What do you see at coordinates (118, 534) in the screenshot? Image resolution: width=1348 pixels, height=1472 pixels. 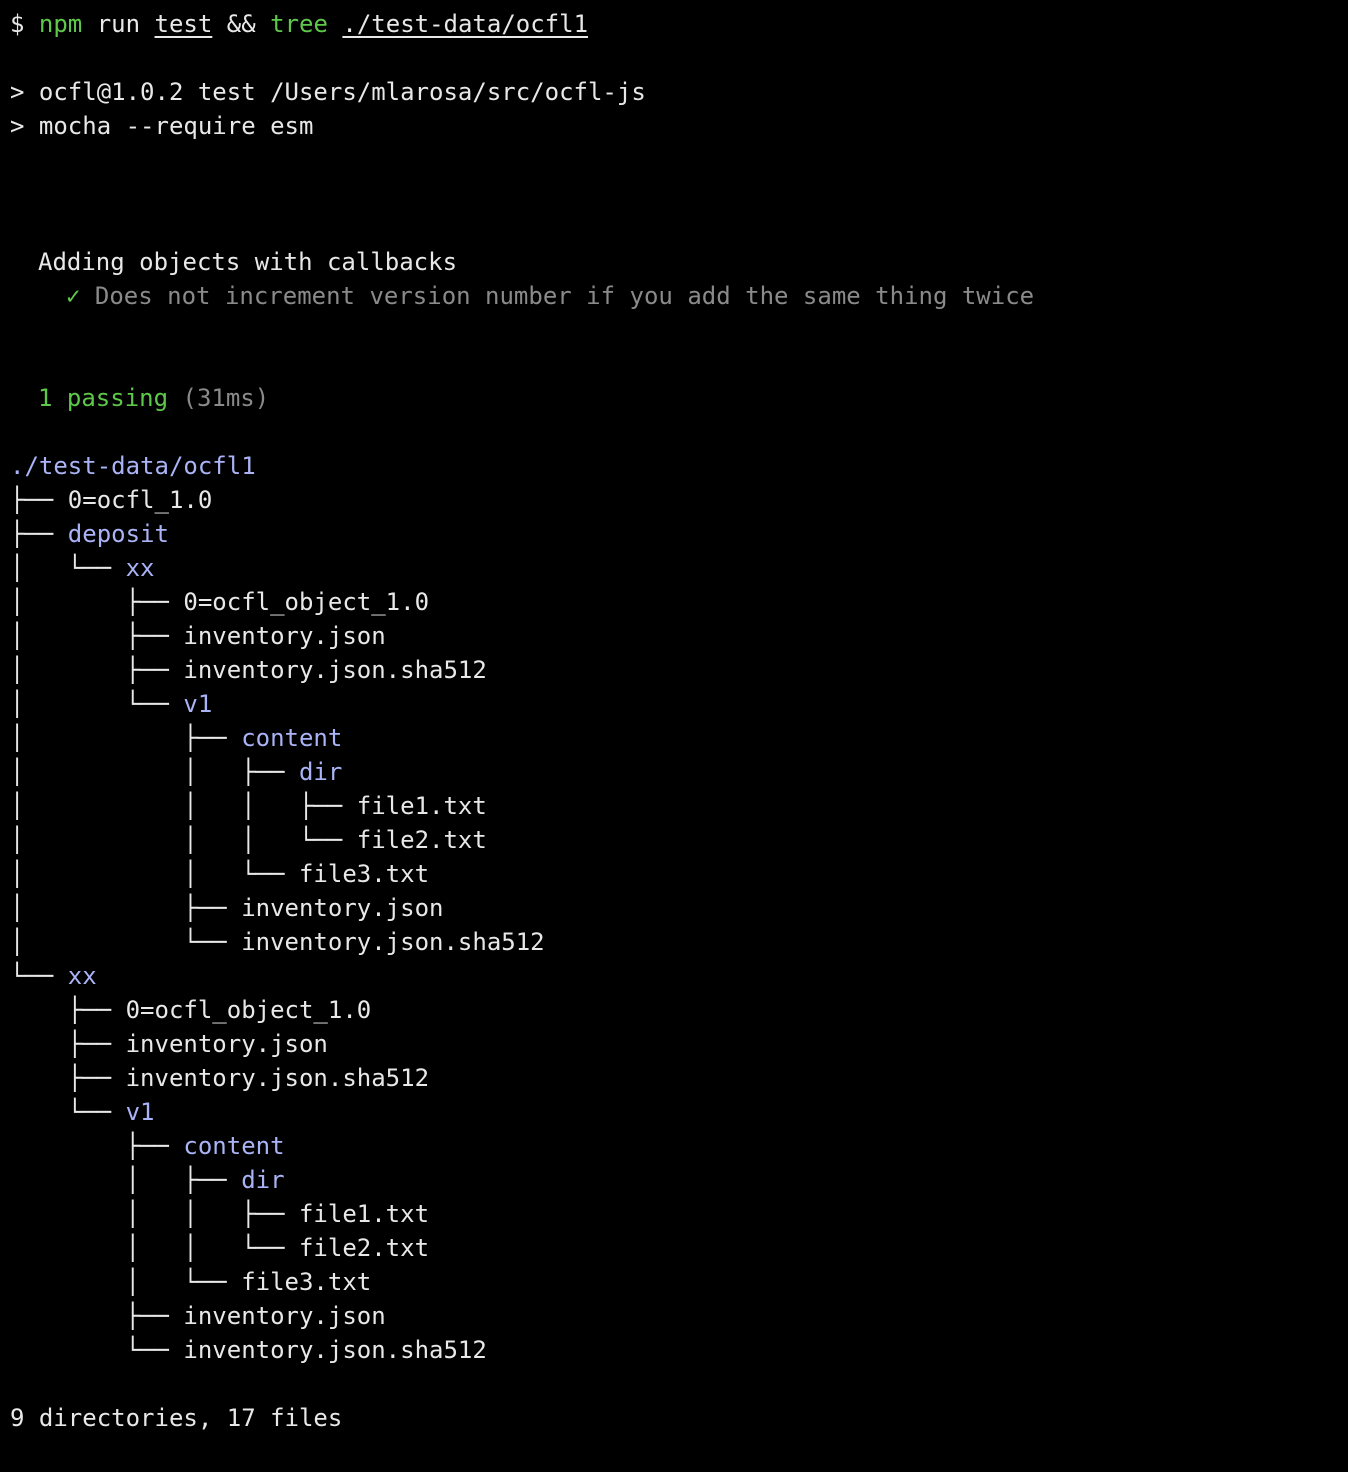 I see `directory-name: deposit` at bounding box center [118, 534].